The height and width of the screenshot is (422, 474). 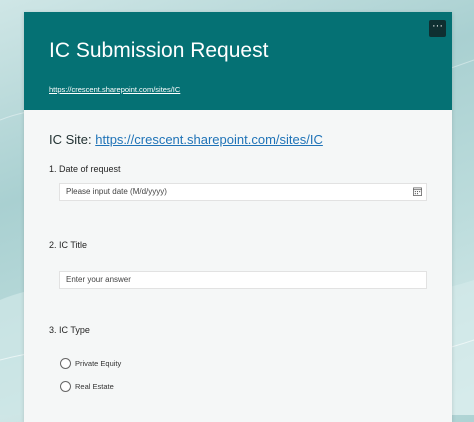 I want to click on calendar-icon, so click(x=417, y=191).